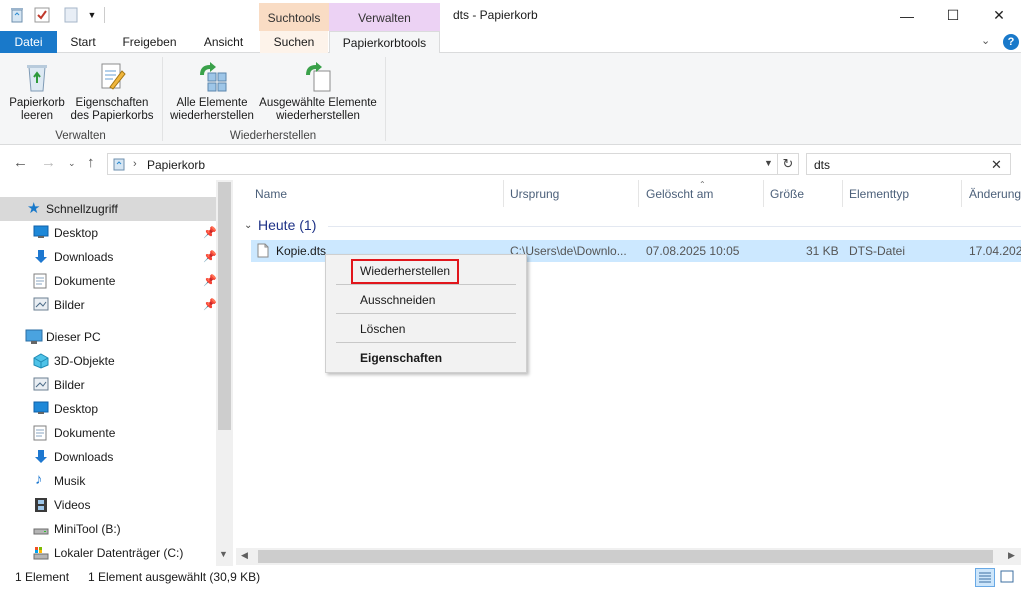 The height and width of the screenshot is (590, 1021). I want to click on close-button: ✕, so click(998, 15).